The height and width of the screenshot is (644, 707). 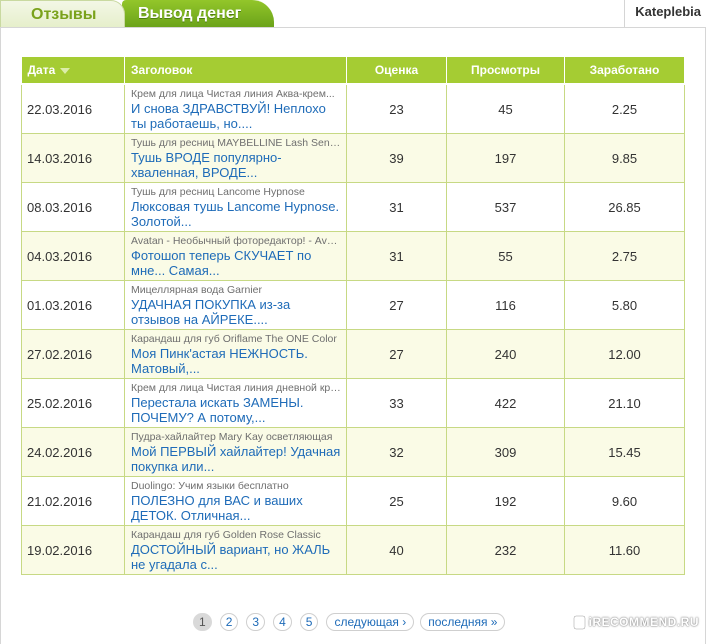 I want to click on row-views: 240, so click(x=505, y=354).